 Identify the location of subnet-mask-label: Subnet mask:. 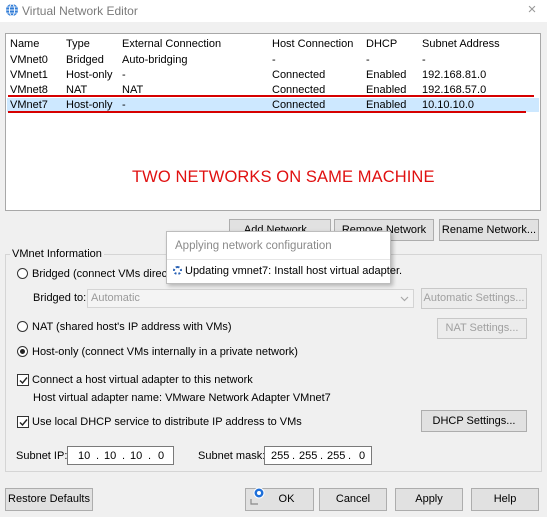
(232, 456).